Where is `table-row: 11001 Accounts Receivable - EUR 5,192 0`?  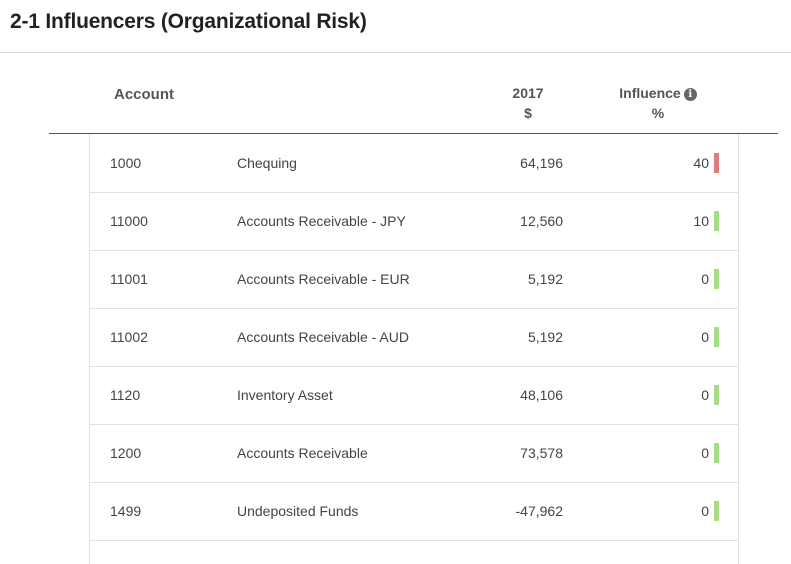 table-row: 11001 Accounts Receivable - EUR 5,192 0 is located at coordinates (414, 279).